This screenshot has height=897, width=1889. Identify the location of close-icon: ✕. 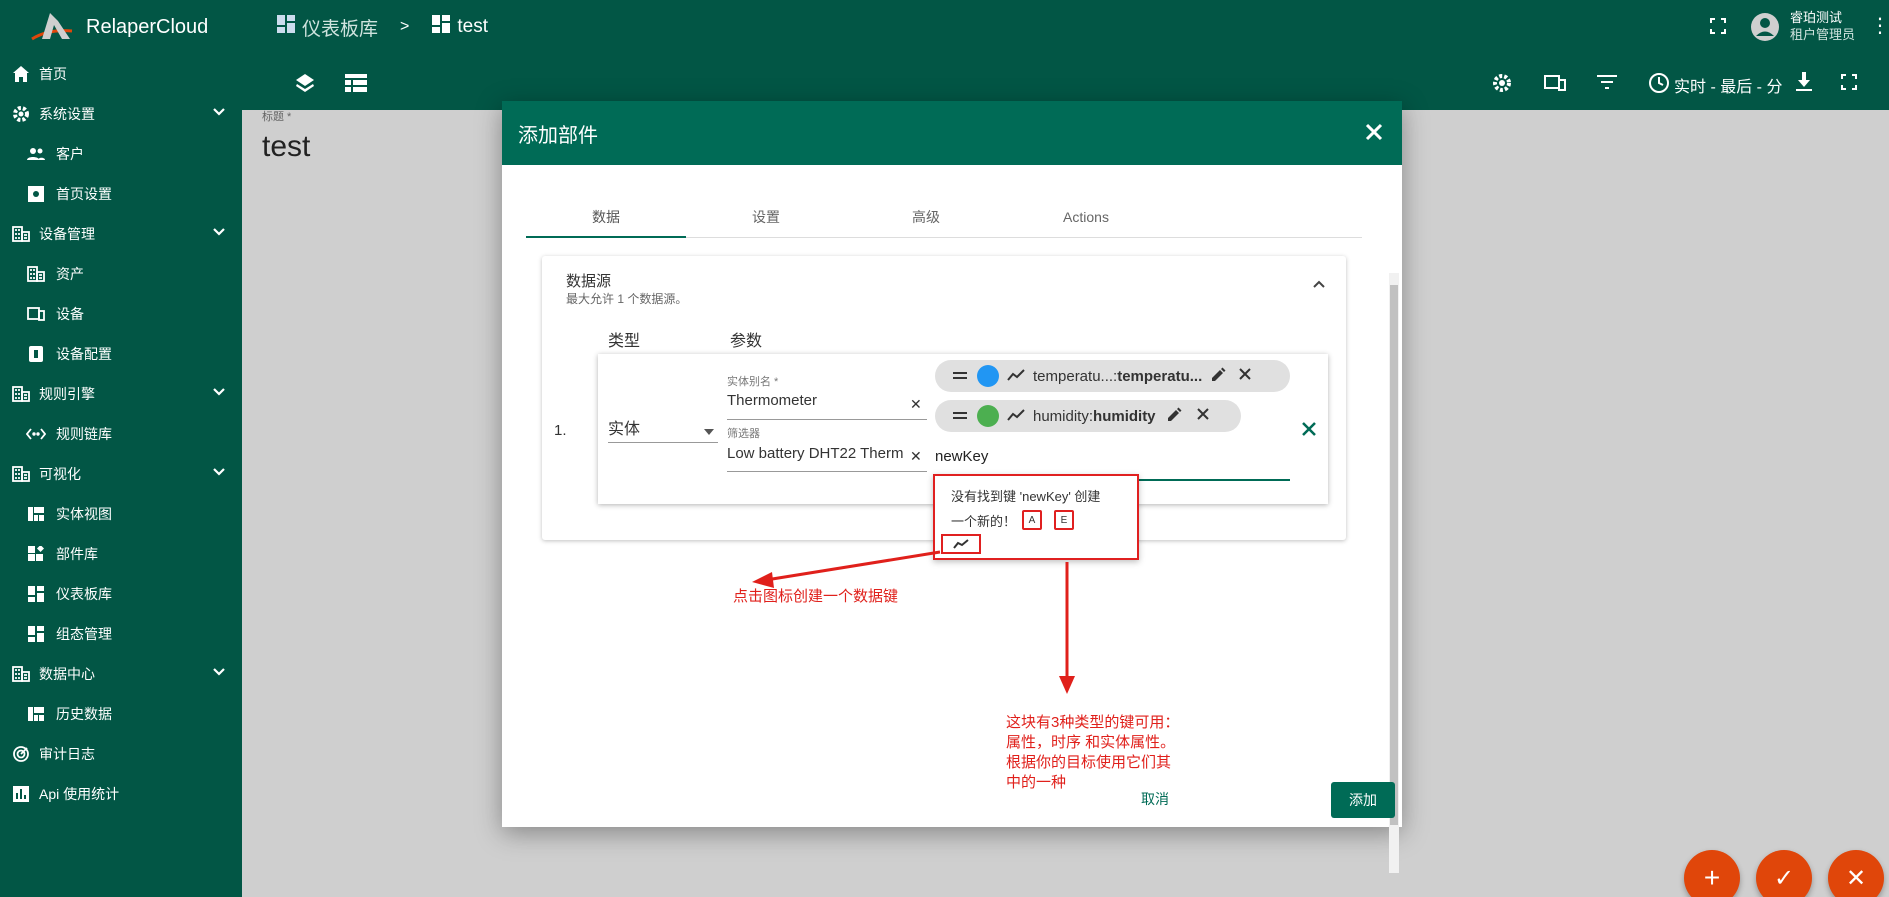
(1856, 878).